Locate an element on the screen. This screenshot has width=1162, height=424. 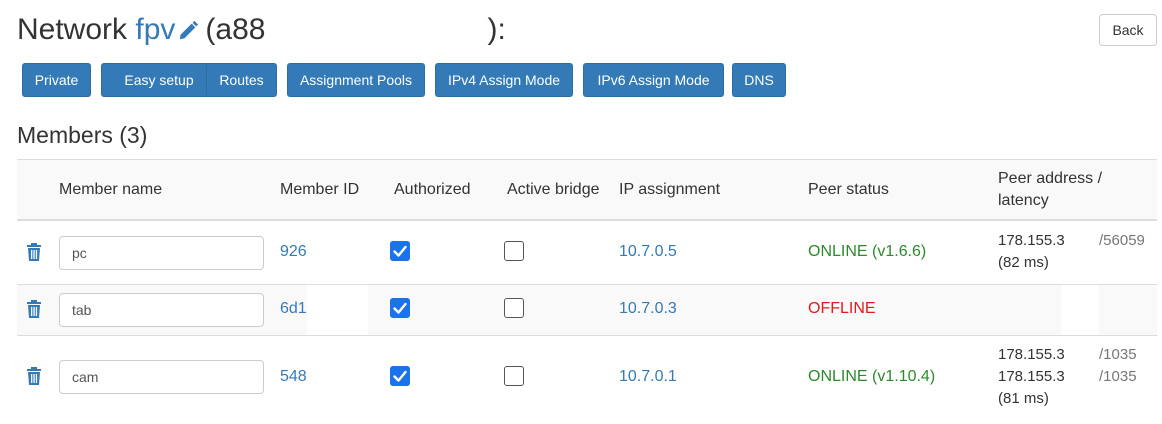
col-member-name: Member name is located at coordinates (111, 189).